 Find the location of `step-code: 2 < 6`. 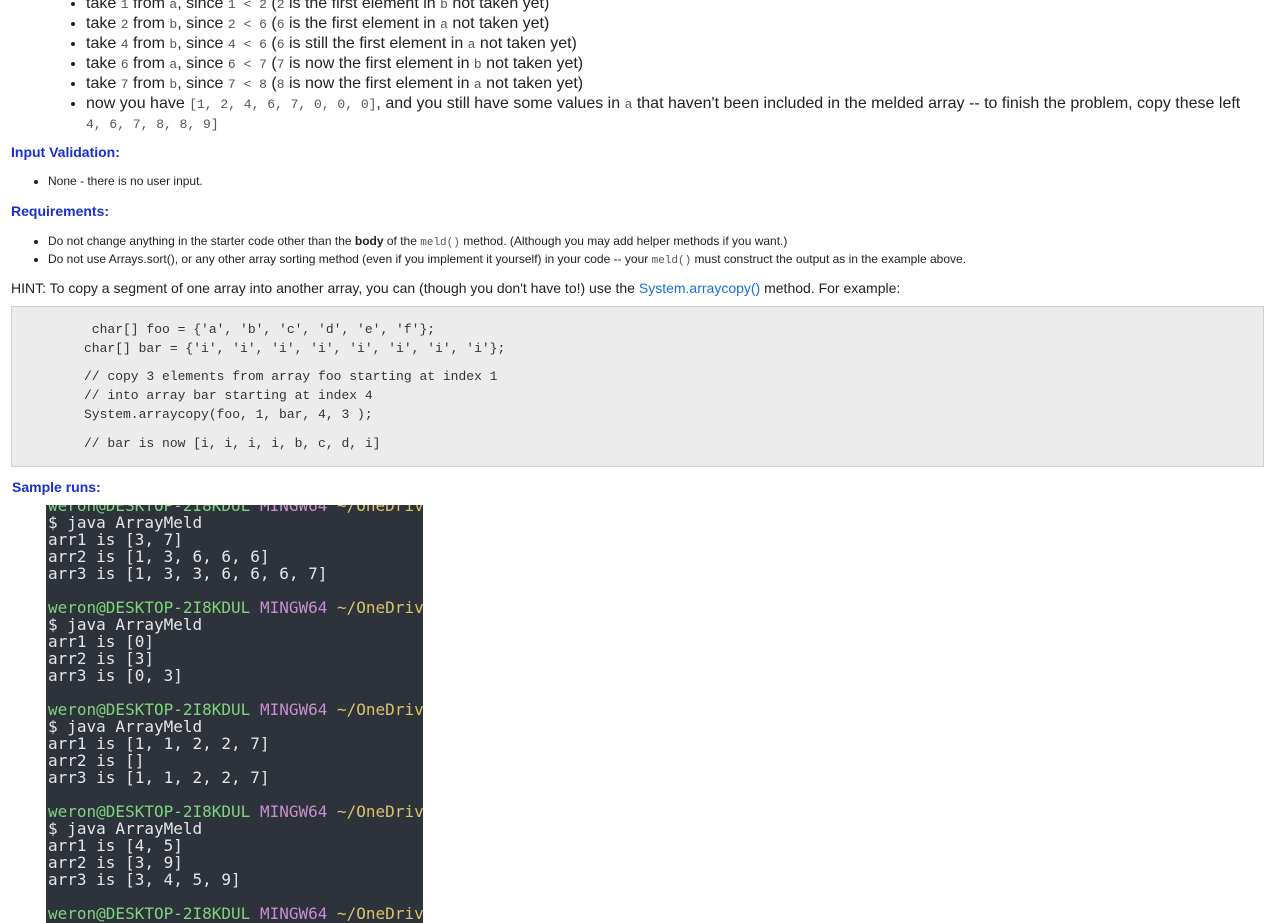

step-code: 2 < 6 is located at coordinates (247, 24).